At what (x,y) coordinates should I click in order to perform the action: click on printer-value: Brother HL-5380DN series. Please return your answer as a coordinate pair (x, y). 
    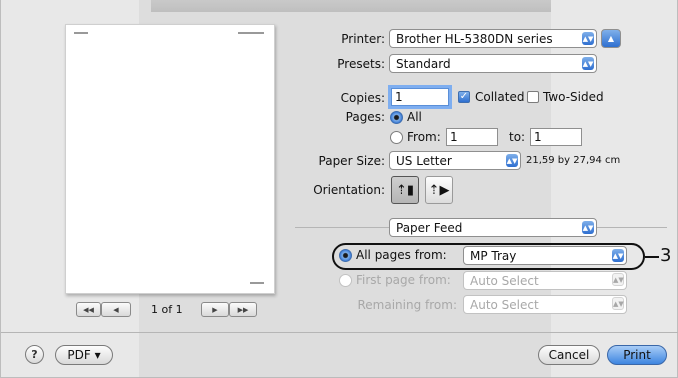
    Looking at the image, I should click on (474, 38).